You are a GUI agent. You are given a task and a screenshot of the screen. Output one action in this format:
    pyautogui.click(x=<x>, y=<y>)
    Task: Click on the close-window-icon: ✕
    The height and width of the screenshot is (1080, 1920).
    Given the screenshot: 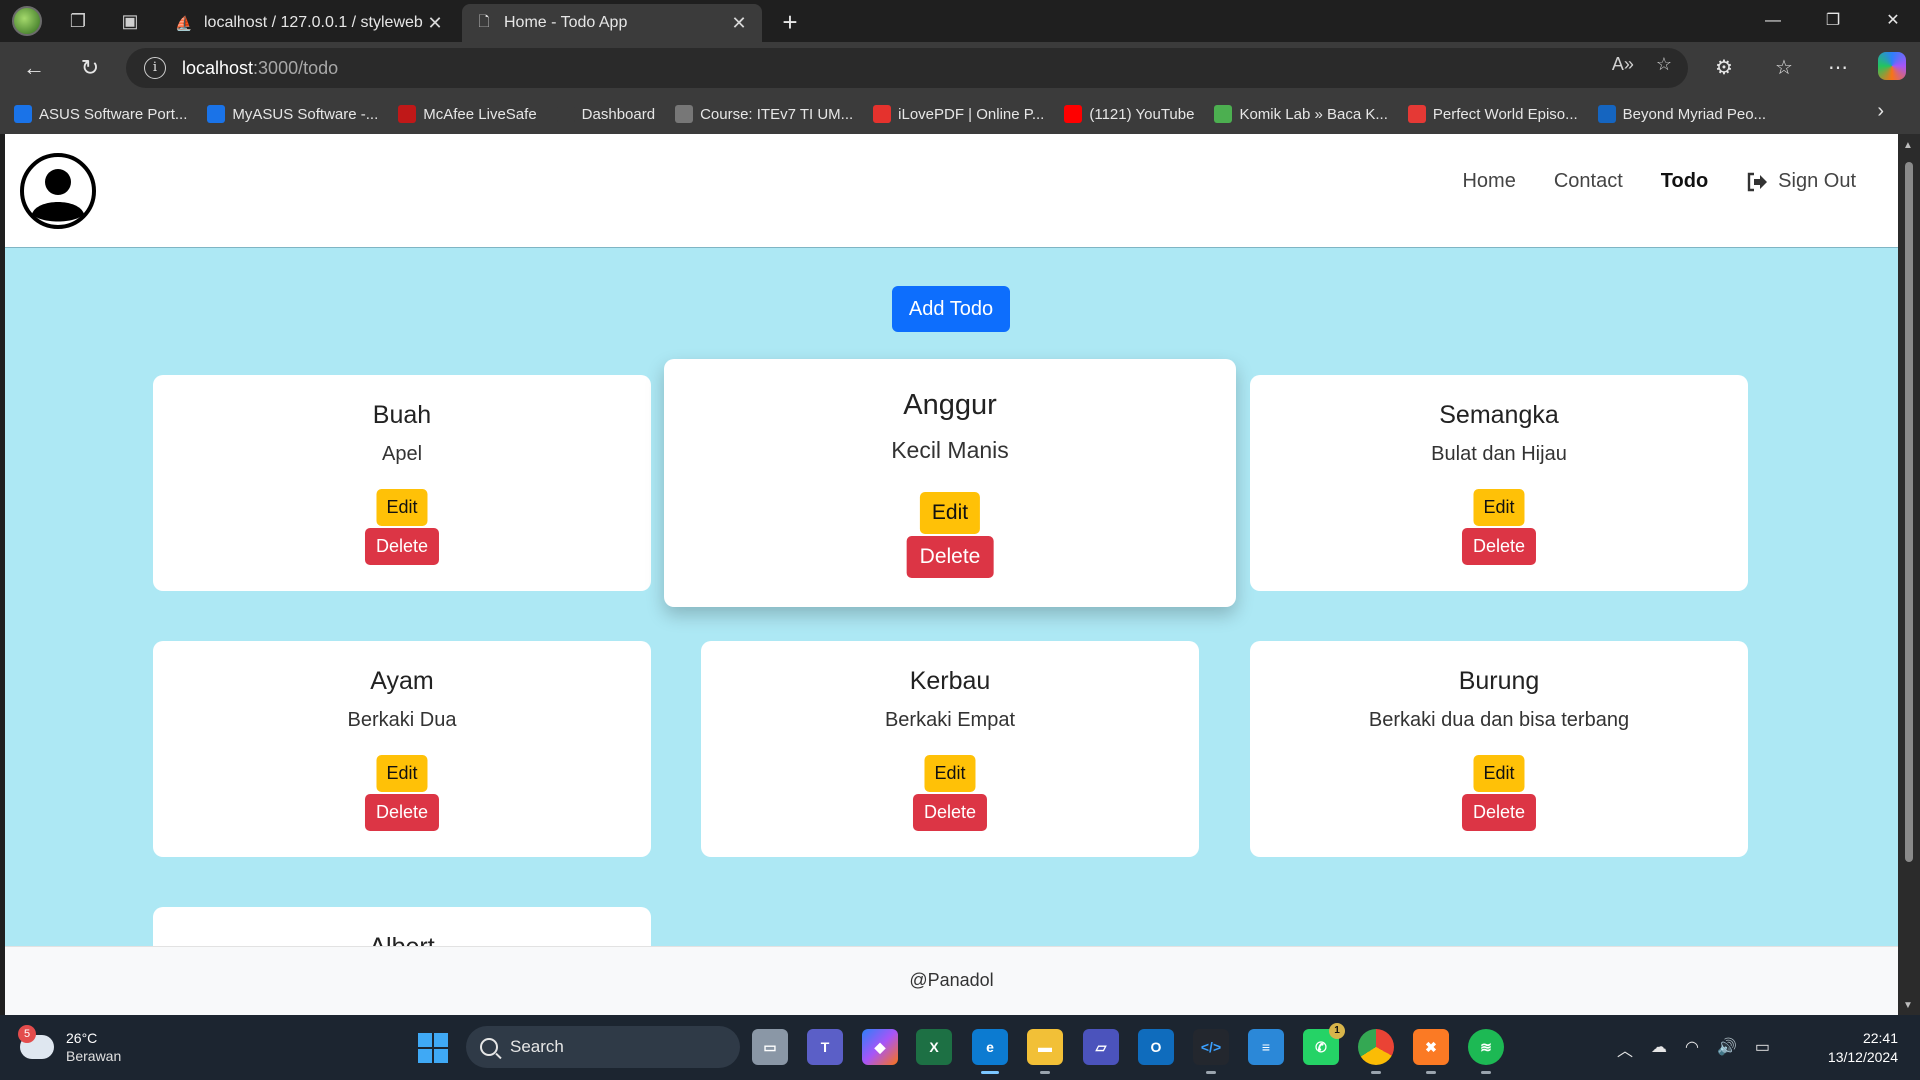 What is the action you would take?
    pyautogui.click(x=1893, y=21)
    